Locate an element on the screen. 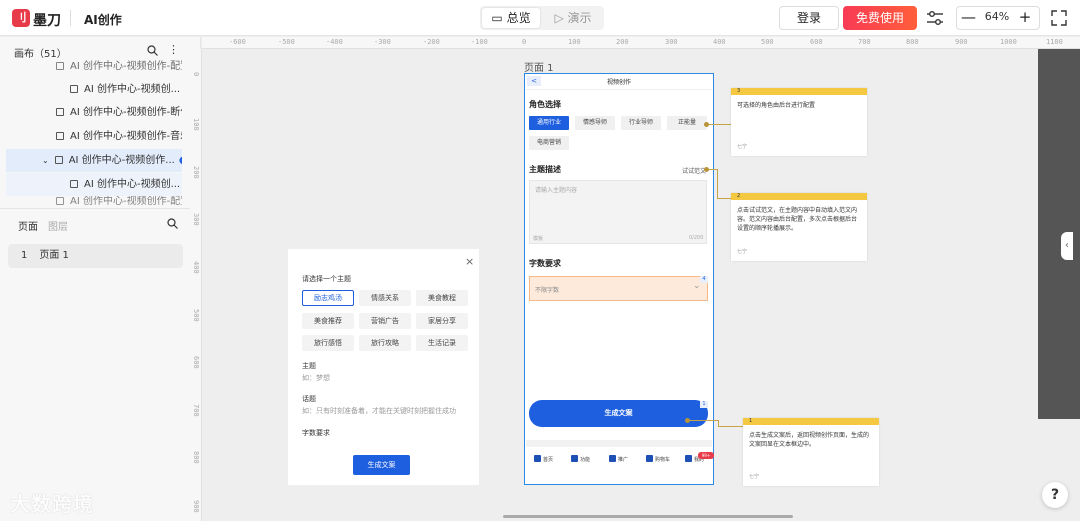 The width and height of the screenshot is (1080, 521). annotation-text: 可选择的角色由后台进行配置 is located at coordinates (776, 105).